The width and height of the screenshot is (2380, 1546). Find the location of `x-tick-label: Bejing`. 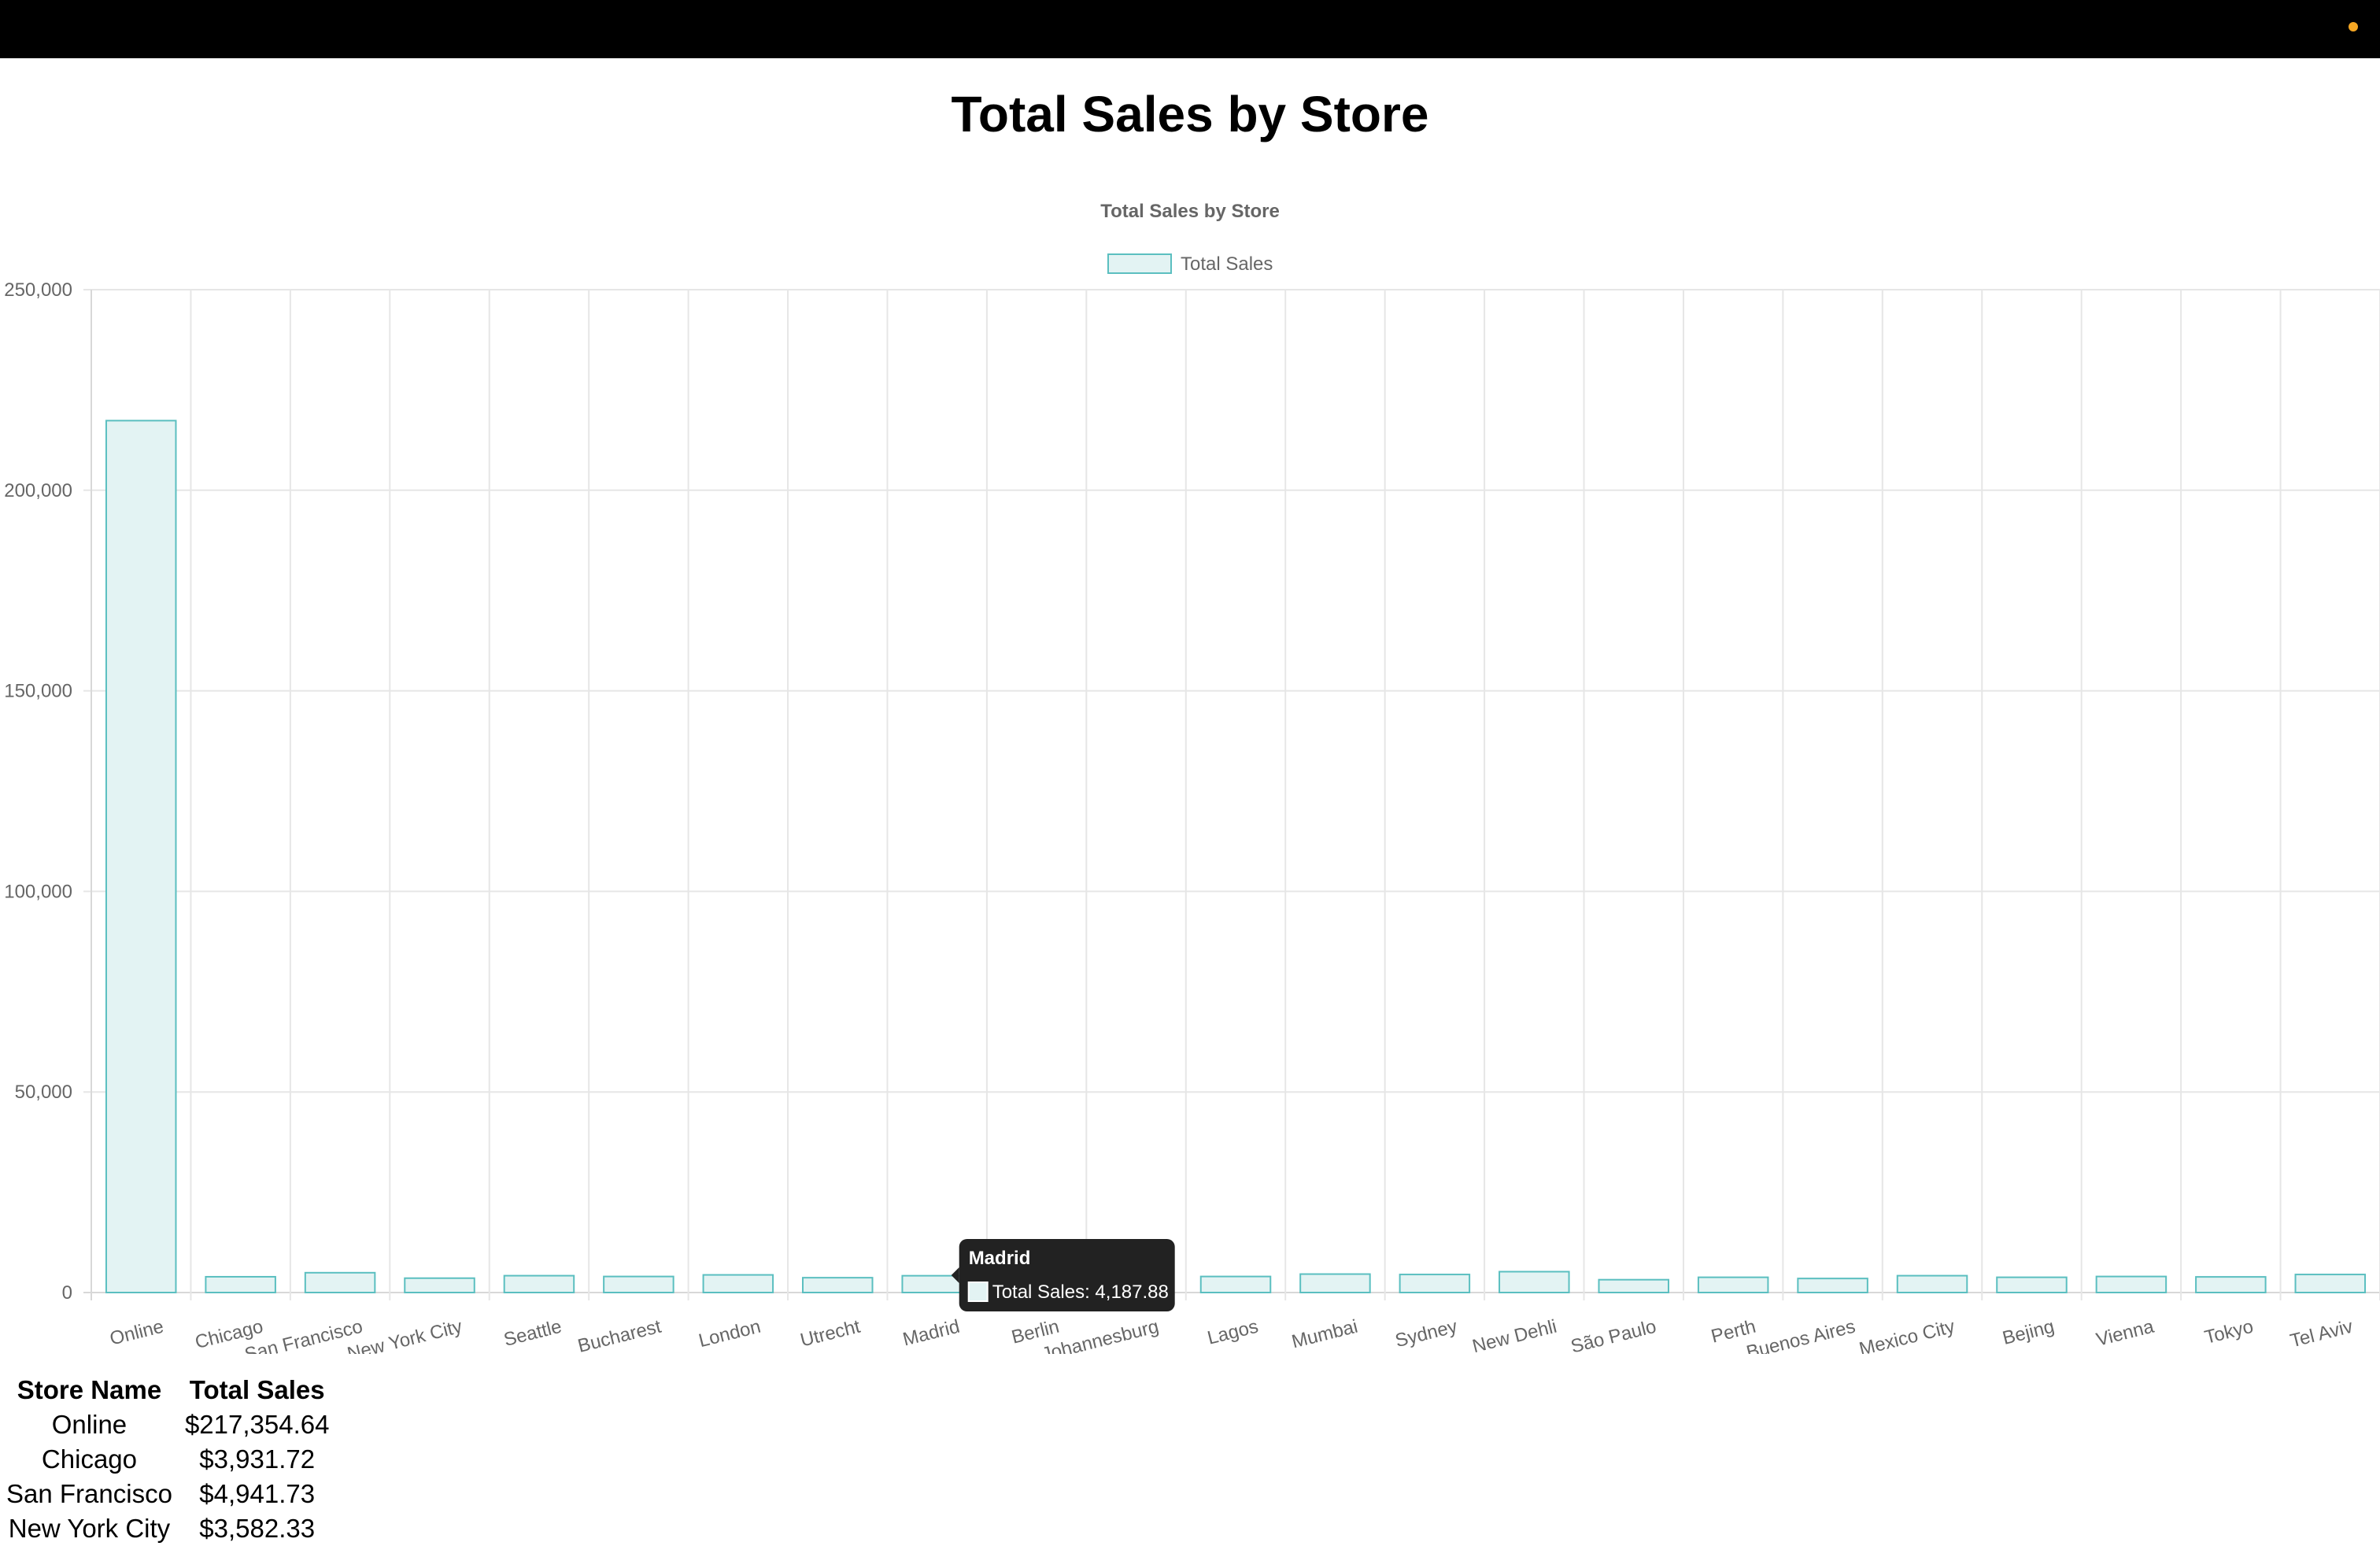

x-tick-label: Bejing is located at coordinates (2029, 1332).